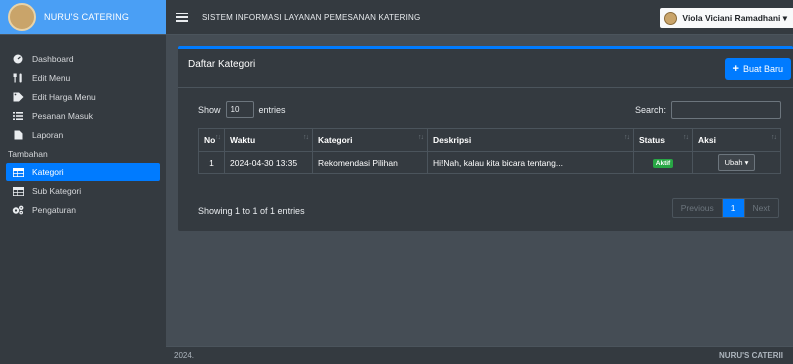 The width and height of the screenshot is (793, 364). I want to click on user-menu: Viola Viciani Ramadhani ▾, so click(726, 18).